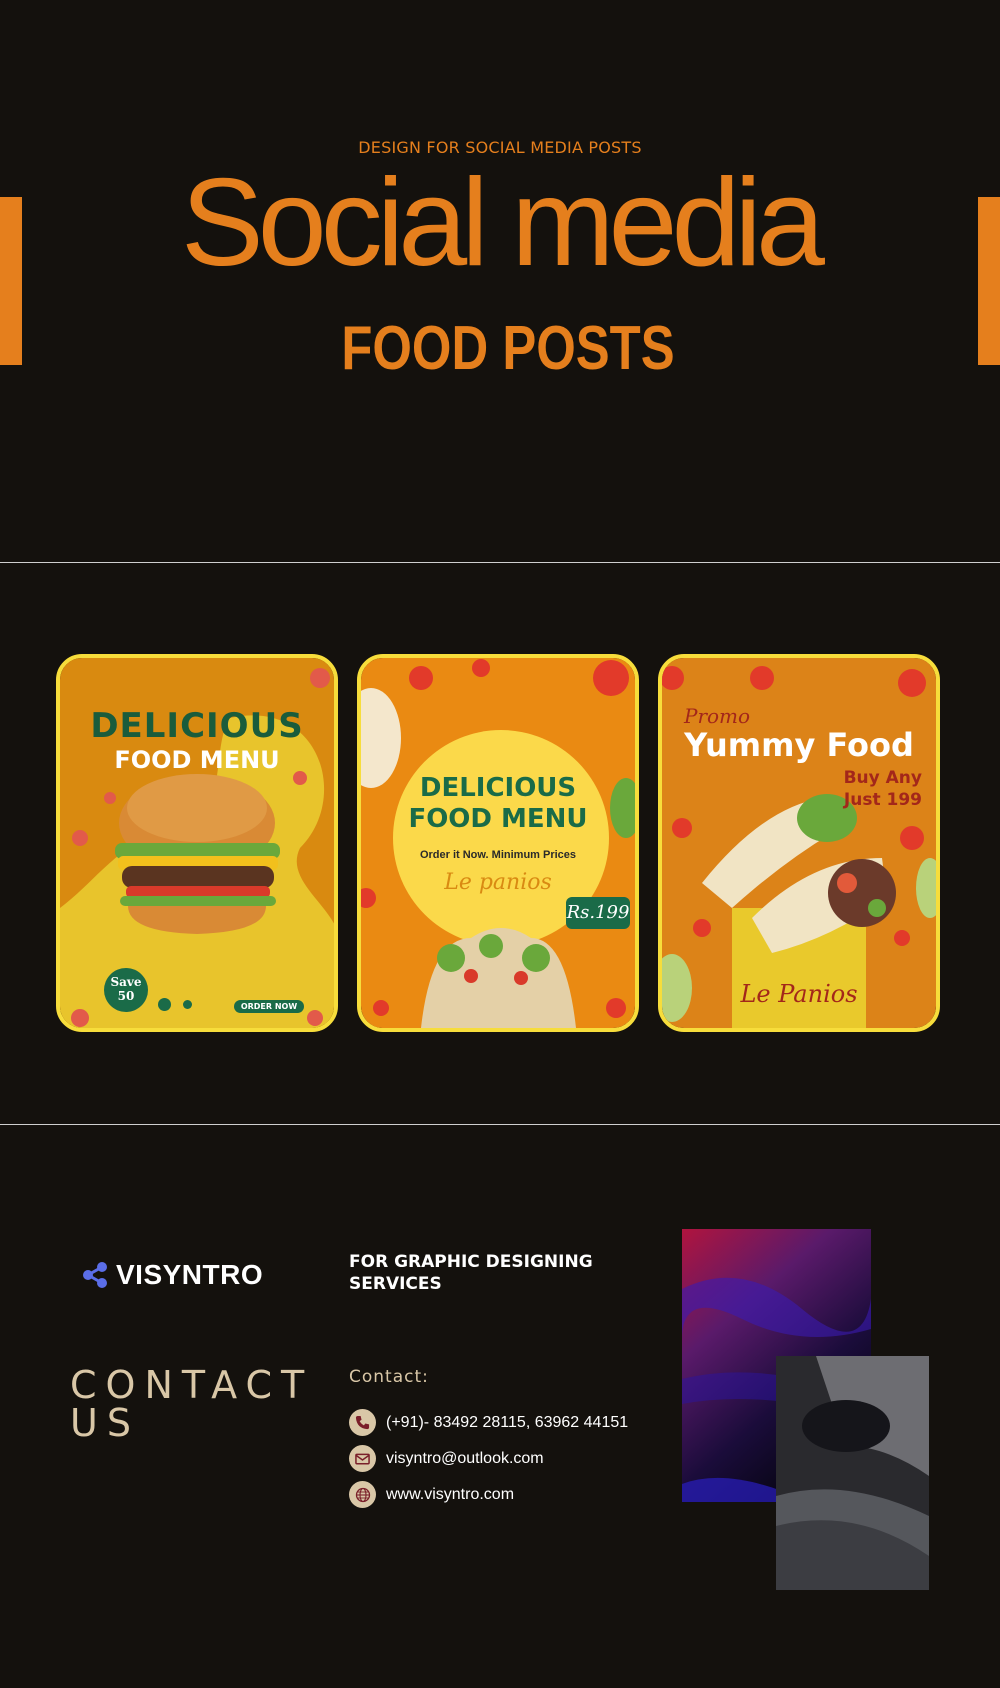  I want to click on share-icon, so click(95, 1275).